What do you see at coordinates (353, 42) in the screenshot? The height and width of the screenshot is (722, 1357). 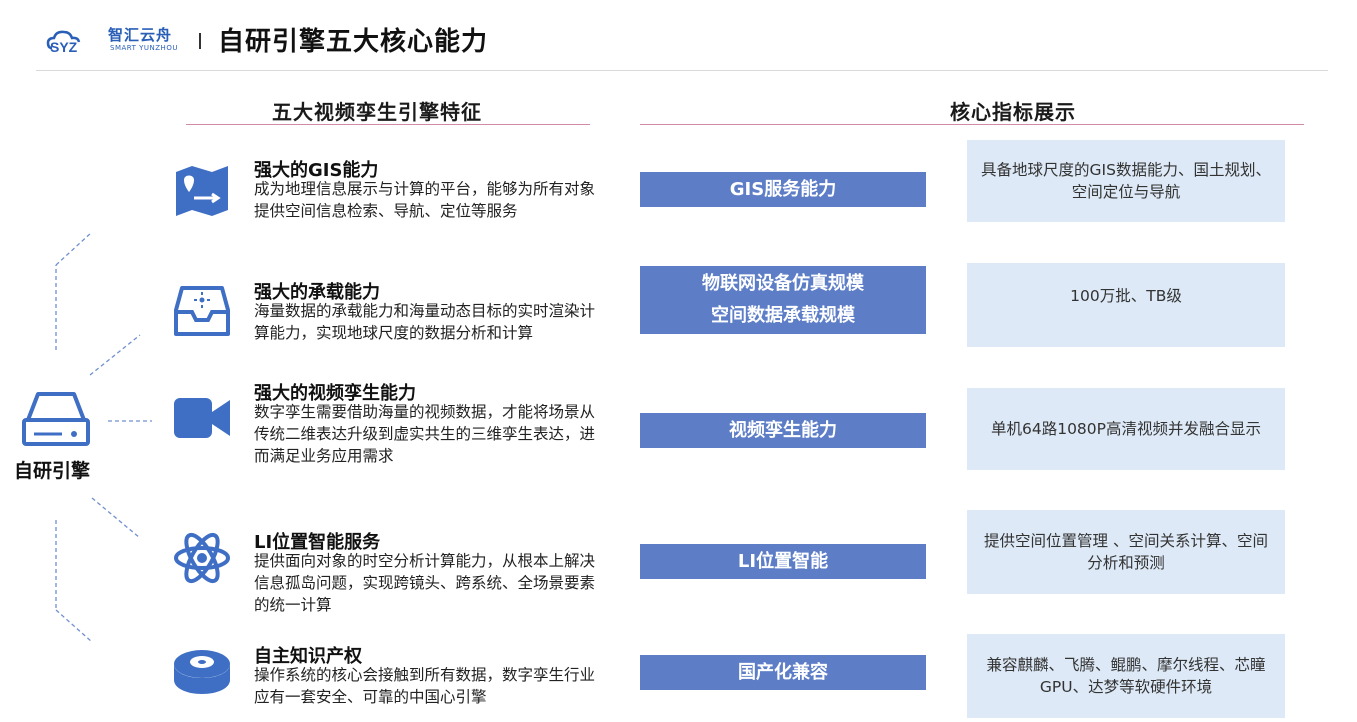 I see `page-title: 自研引擎五大核心能力` at bounding box center [353, 42].